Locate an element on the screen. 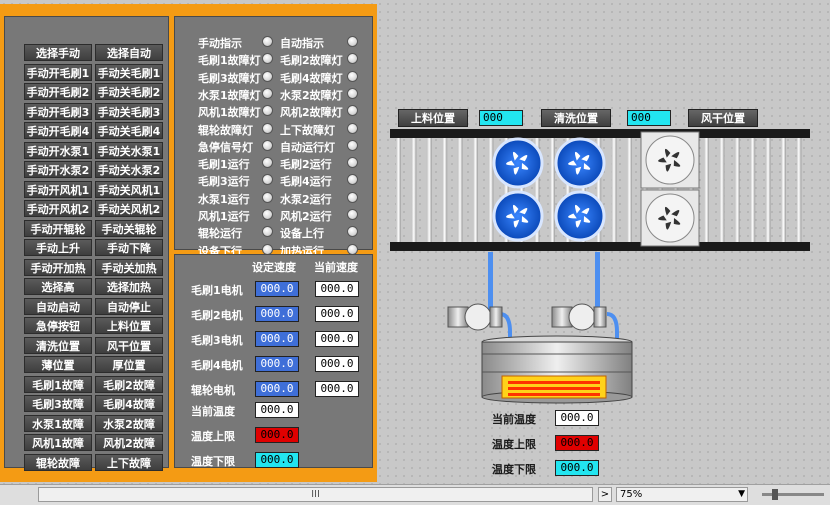 This screenshot has height=505, width=830. motor-label: 毛刷4电机 is located at coordinates (217, 365).